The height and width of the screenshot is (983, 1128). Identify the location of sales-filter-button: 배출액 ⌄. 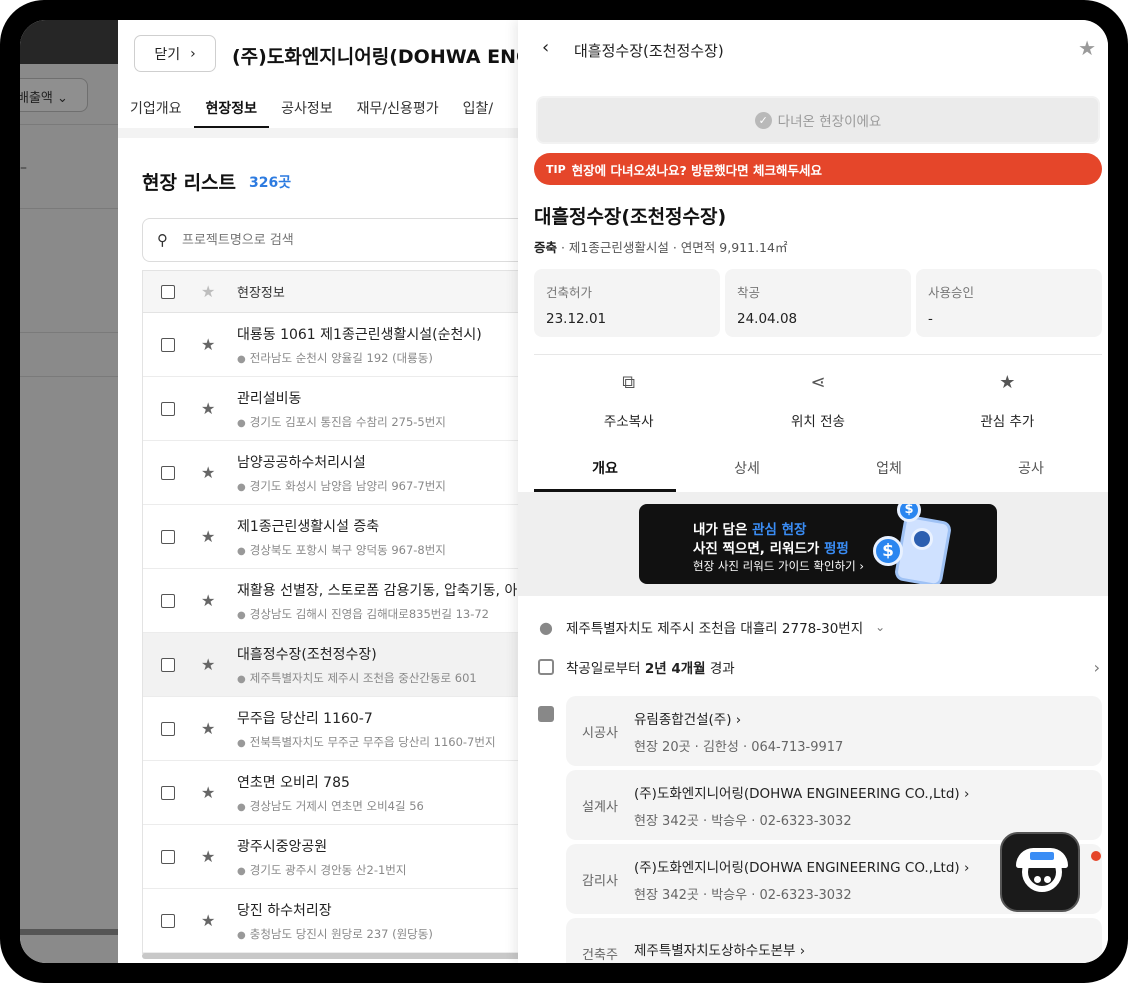
(54, 95).